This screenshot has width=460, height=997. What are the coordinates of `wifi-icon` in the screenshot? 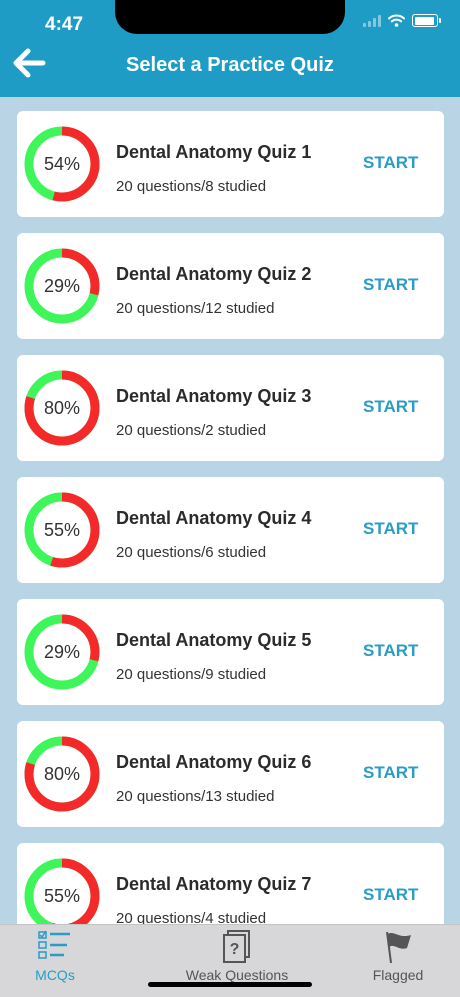 It's located at (396, 20).